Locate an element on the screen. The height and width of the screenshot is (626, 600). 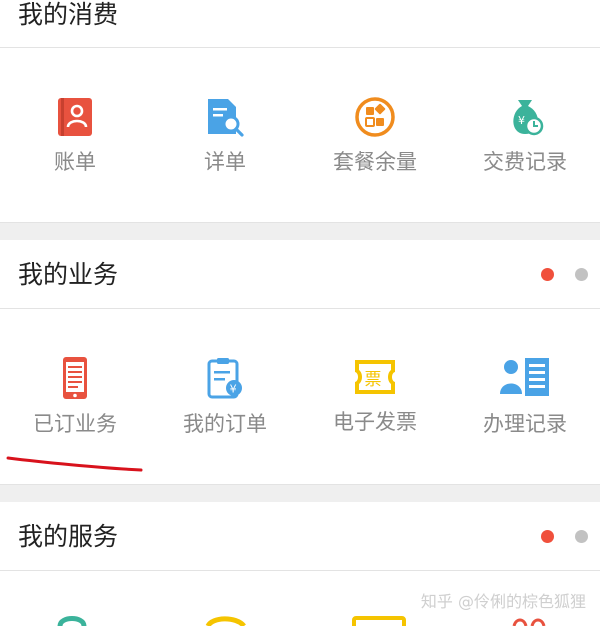
handling-record-button: 办理记录 is located at coordinates (525, 395).